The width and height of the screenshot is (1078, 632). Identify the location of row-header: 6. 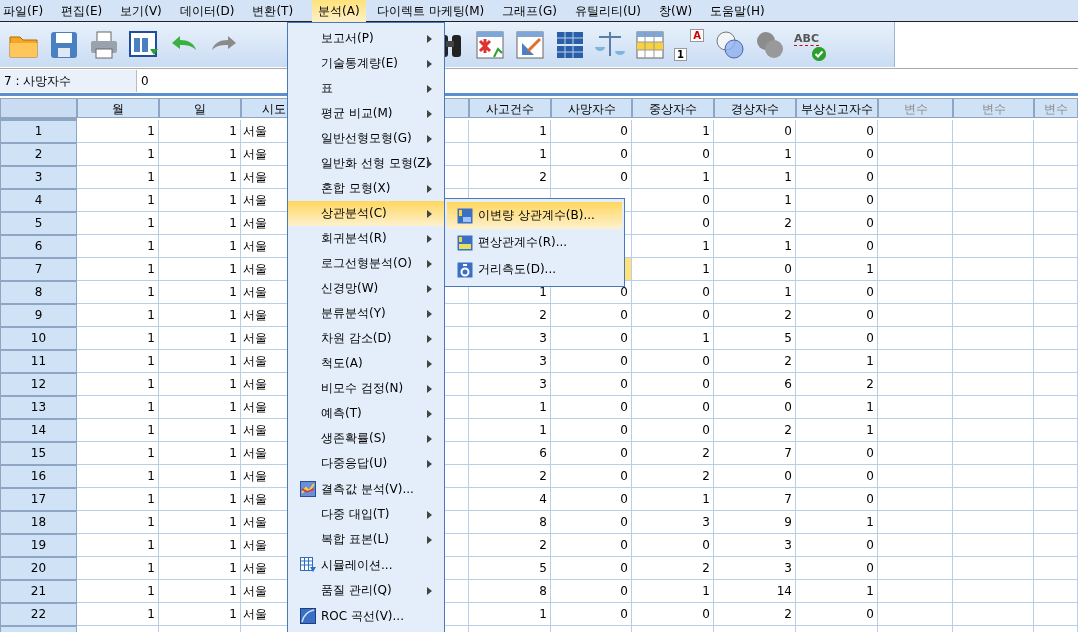
(38, 246).